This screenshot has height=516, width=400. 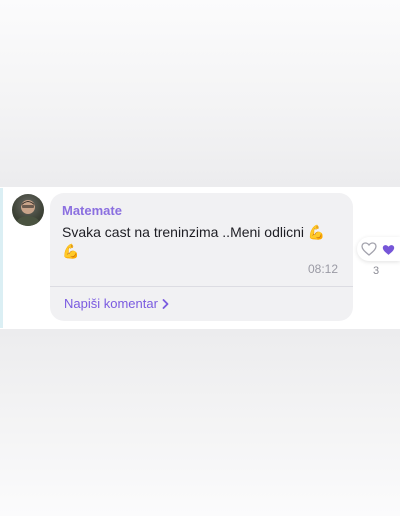 What do you see at coordinates (165, 303) in the screenshot?
I see `chevron-right-icon` at bounding box center [165, 303].